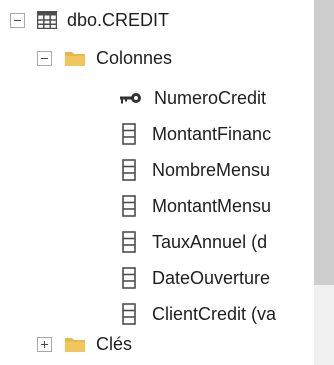 The width and height of the screenshot is (334, 365). I want to click on tree-node-keys-folder: Clés, so click(84, 344).